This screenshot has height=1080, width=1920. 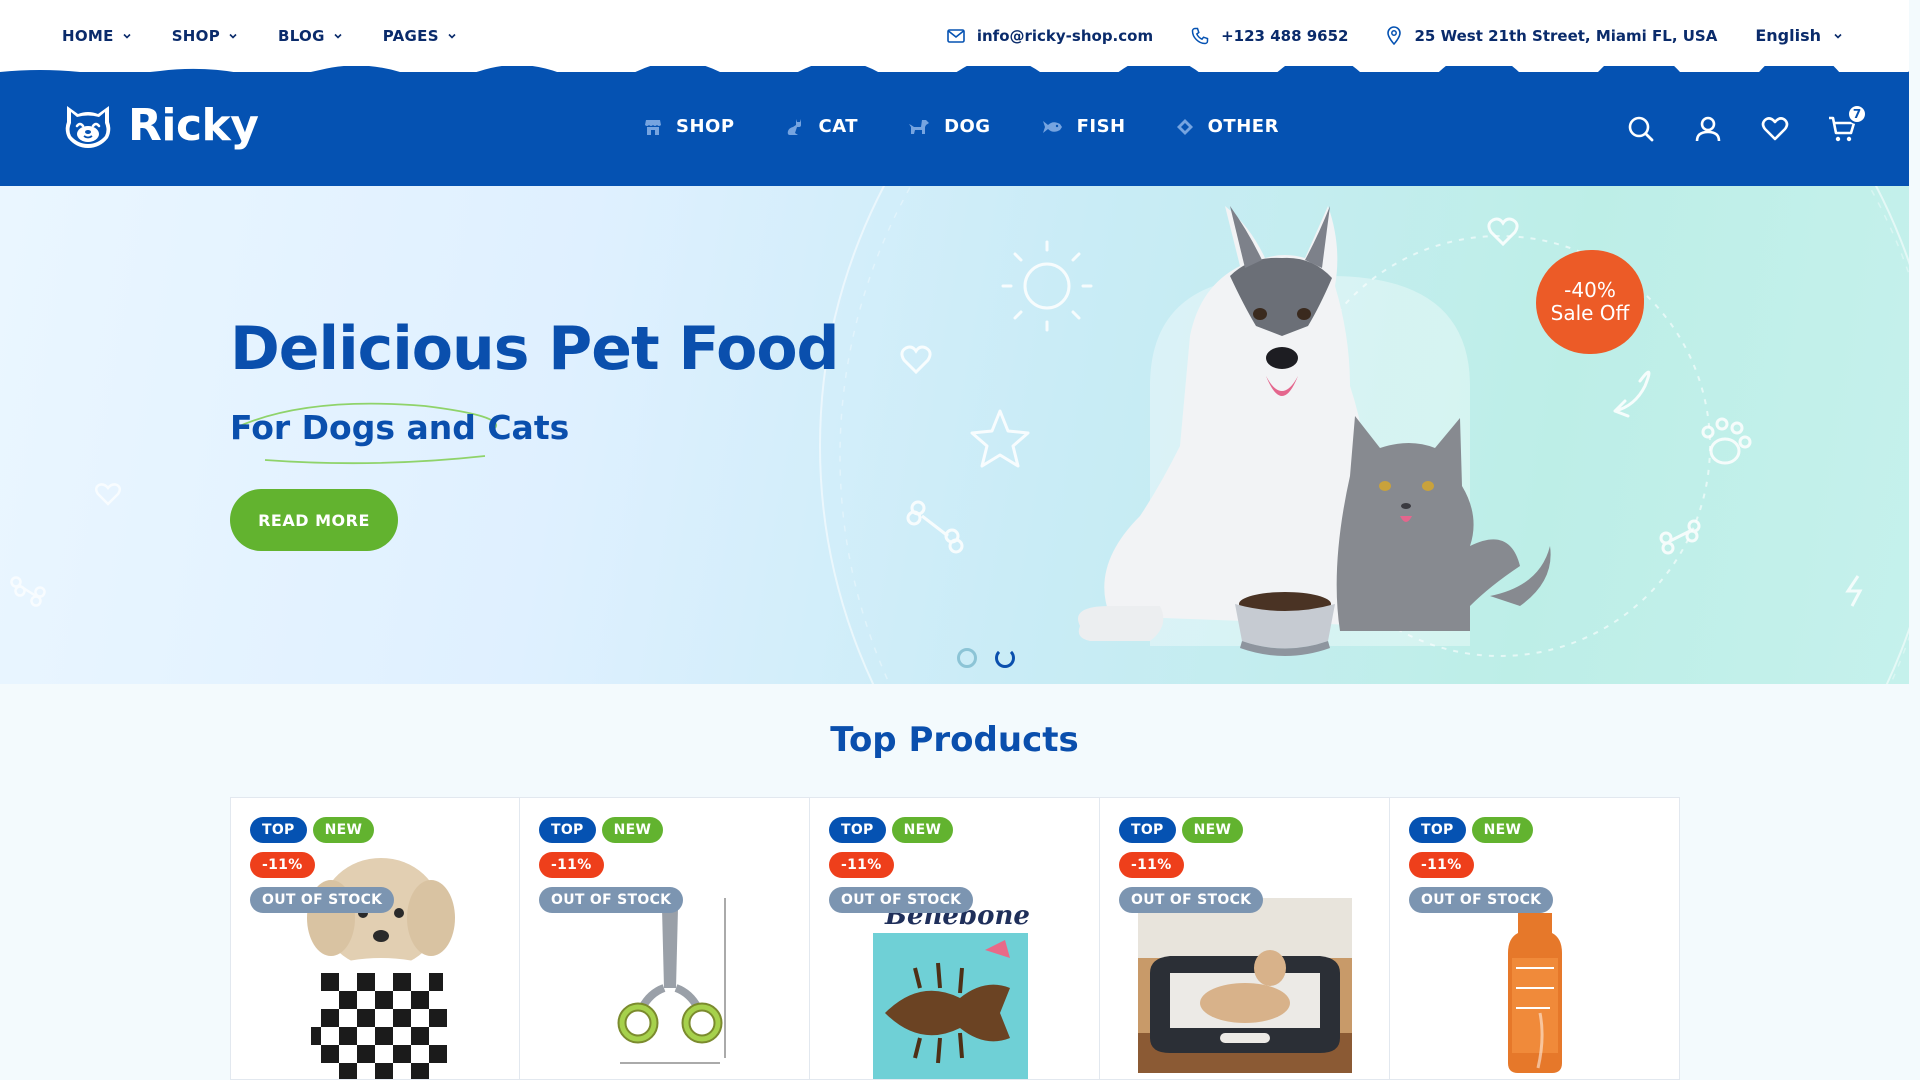 I want to click on location-pin-icon, so click(x=1394, y=35).